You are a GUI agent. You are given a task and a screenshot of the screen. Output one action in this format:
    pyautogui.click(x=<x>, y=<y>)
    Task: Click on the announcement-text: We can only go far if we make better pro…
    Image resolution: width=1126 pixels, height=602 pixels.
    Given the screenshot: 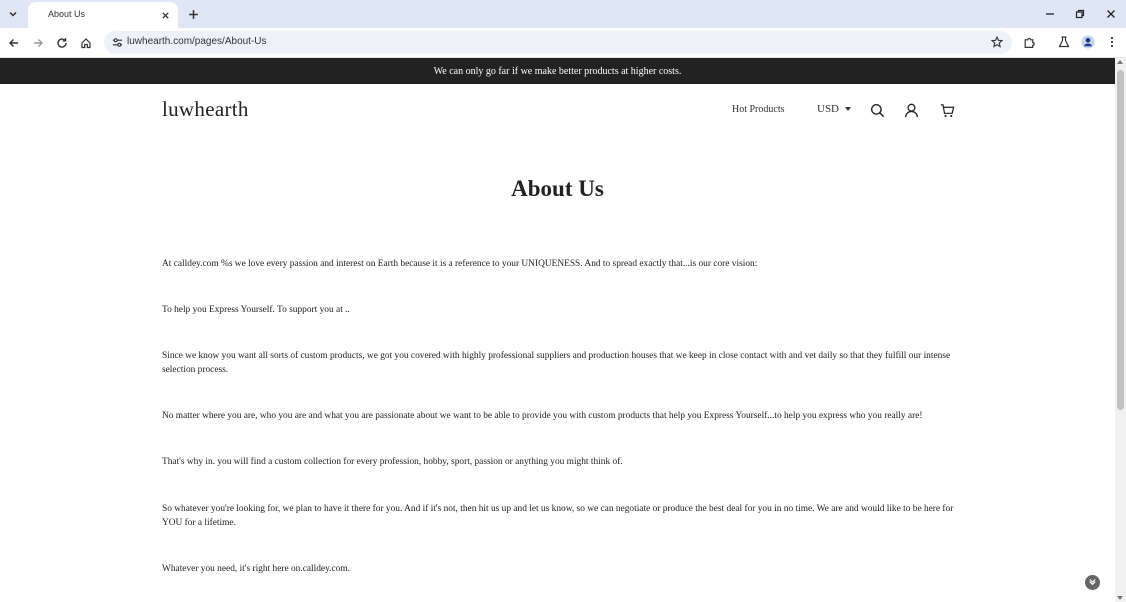 What is the action you would take?
    pyautogui.click(x=557, y=71)
    